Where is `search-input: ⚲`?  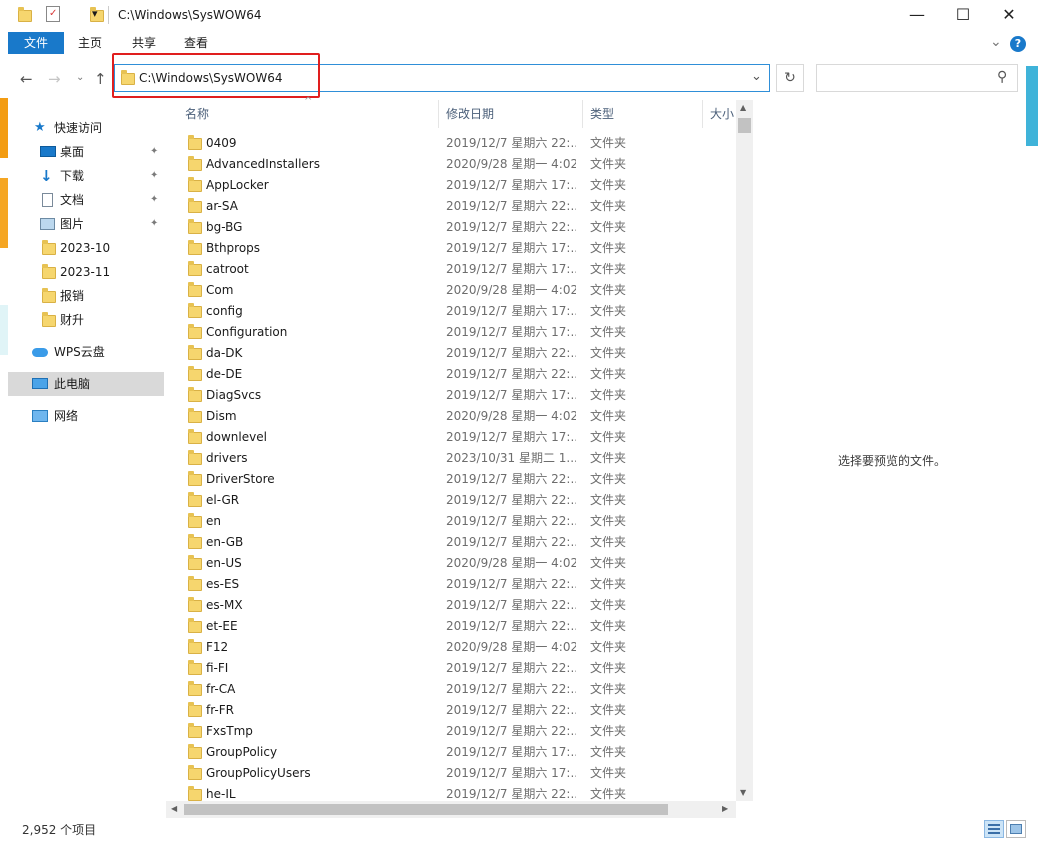
search-input: ⚲ is located at coordinates (917, 78).